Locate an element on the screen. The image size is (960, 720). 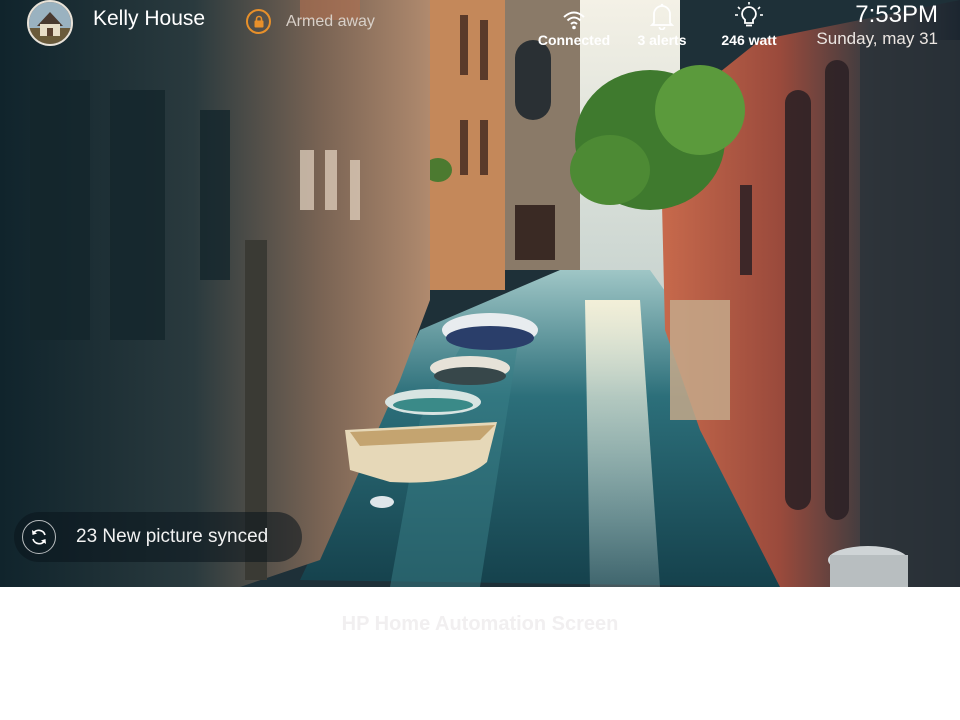
wifi-status: Connected is located at coordinates (574, 24).